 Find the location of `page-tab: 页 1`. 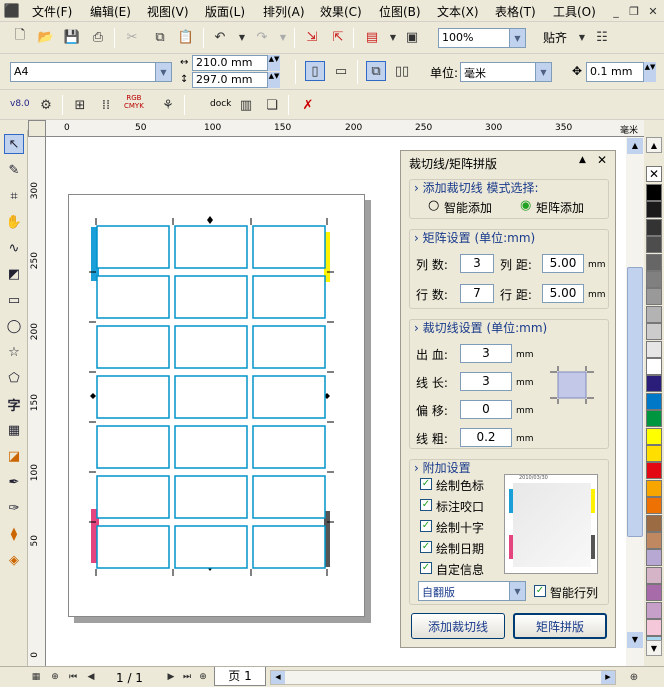

page-tab: 页 1 is located at coordinates (240, 676).